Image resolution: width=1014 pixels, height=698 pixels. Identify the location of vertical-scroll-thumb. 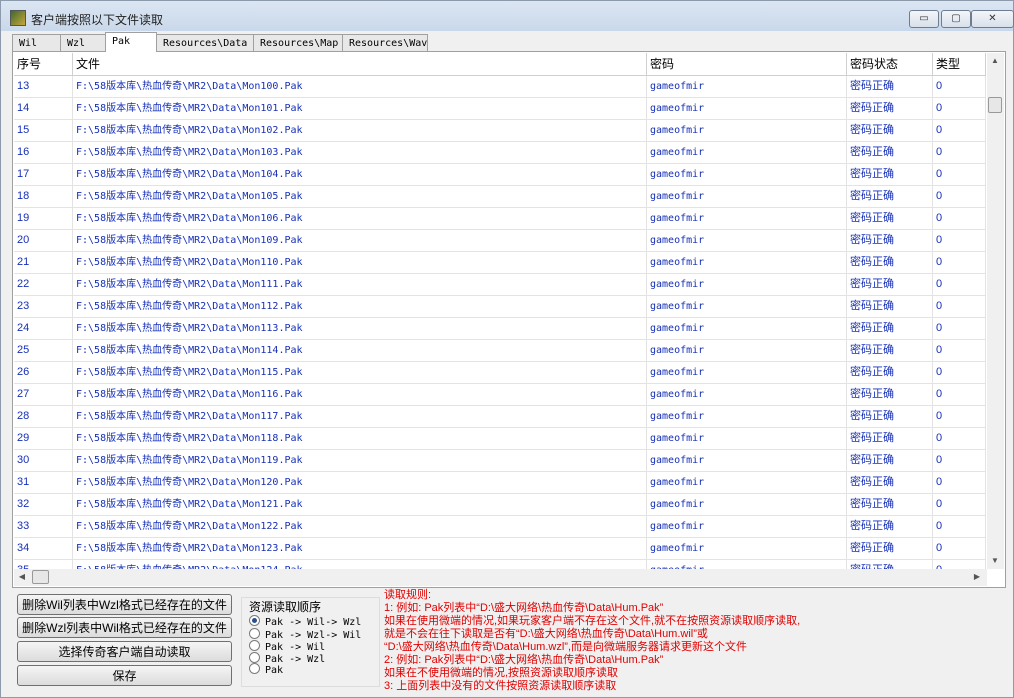
(995, 105).